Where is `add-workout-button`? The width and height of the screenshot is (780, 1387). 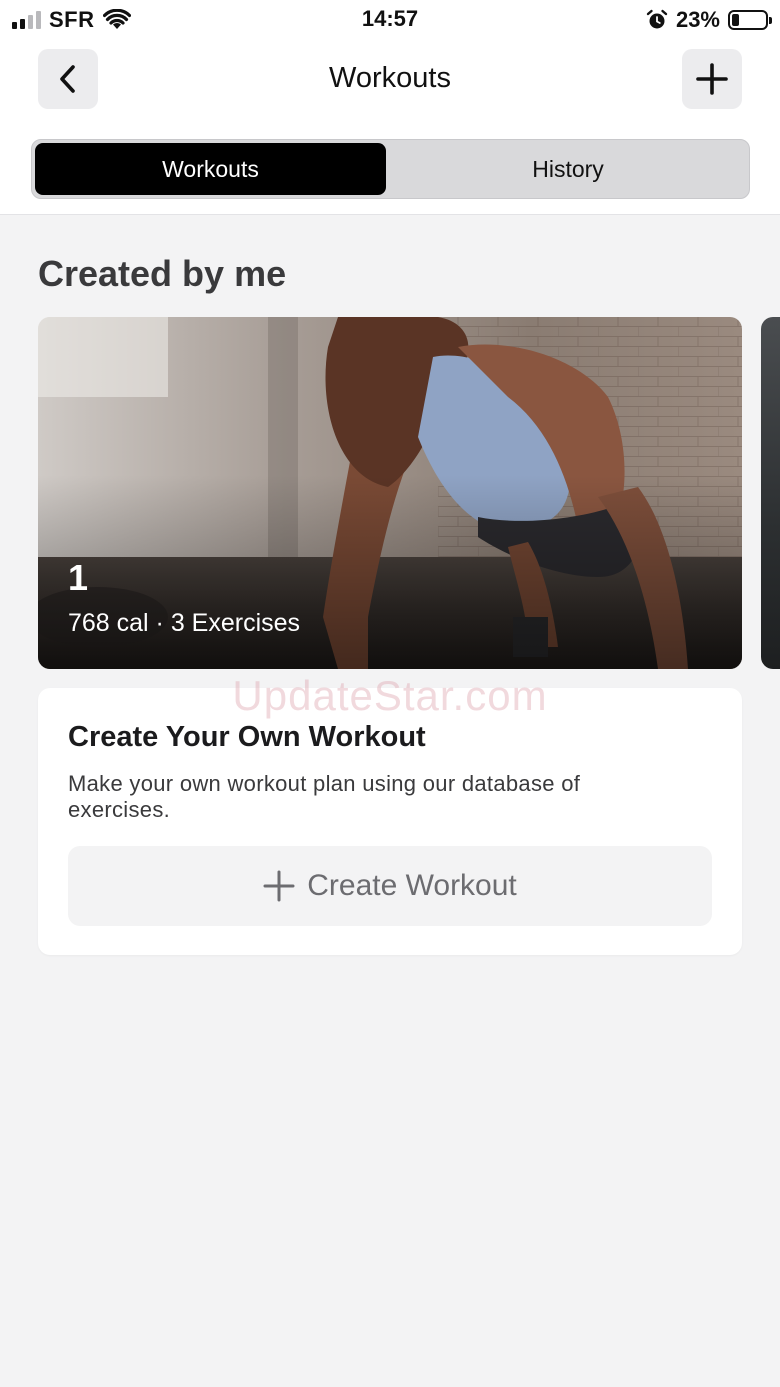 add-workout-button is located at coordinates (712, 79).